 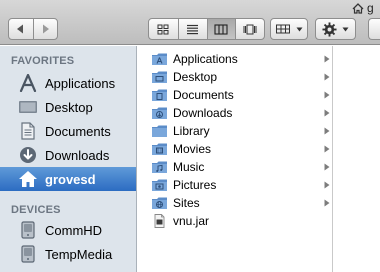 I want to click on arrange-button, so click(x=289, y=29).